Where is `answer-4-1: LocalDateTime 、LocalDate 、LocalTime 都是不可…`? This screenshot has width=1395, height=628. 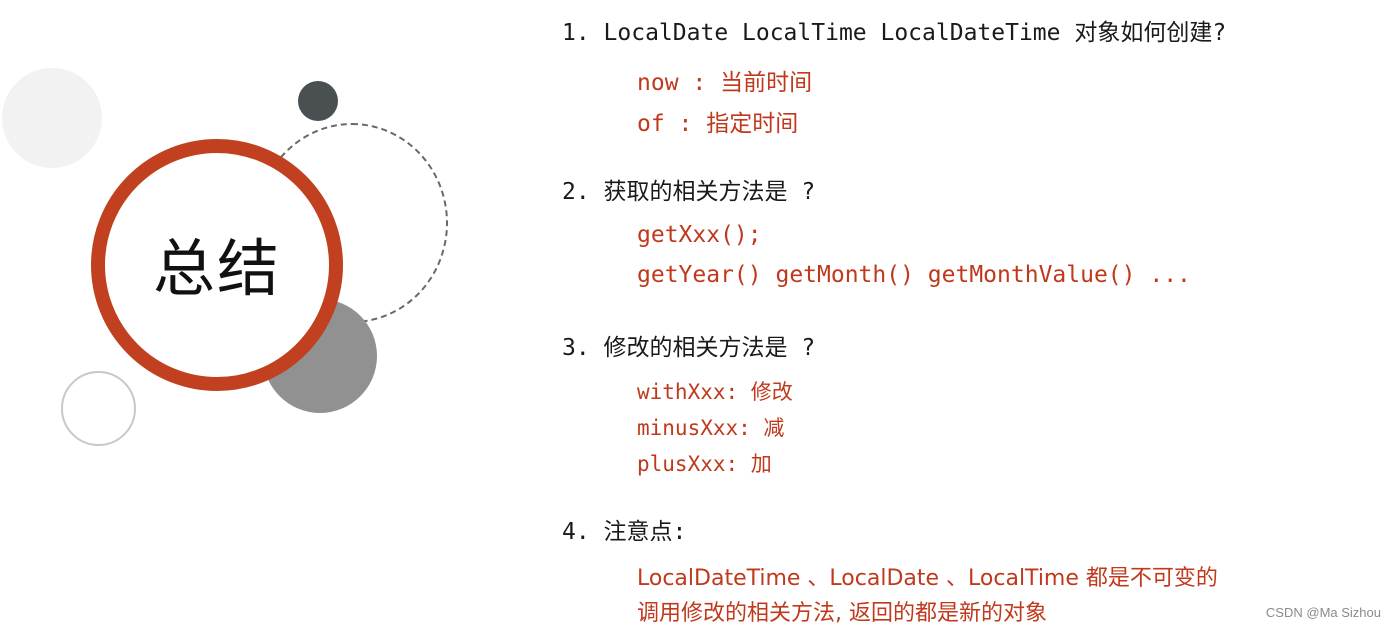
answer-4-1: LocalDateTime 、LocalDate 、LocalTime 都是不可… is located at coordinates (927, 578).